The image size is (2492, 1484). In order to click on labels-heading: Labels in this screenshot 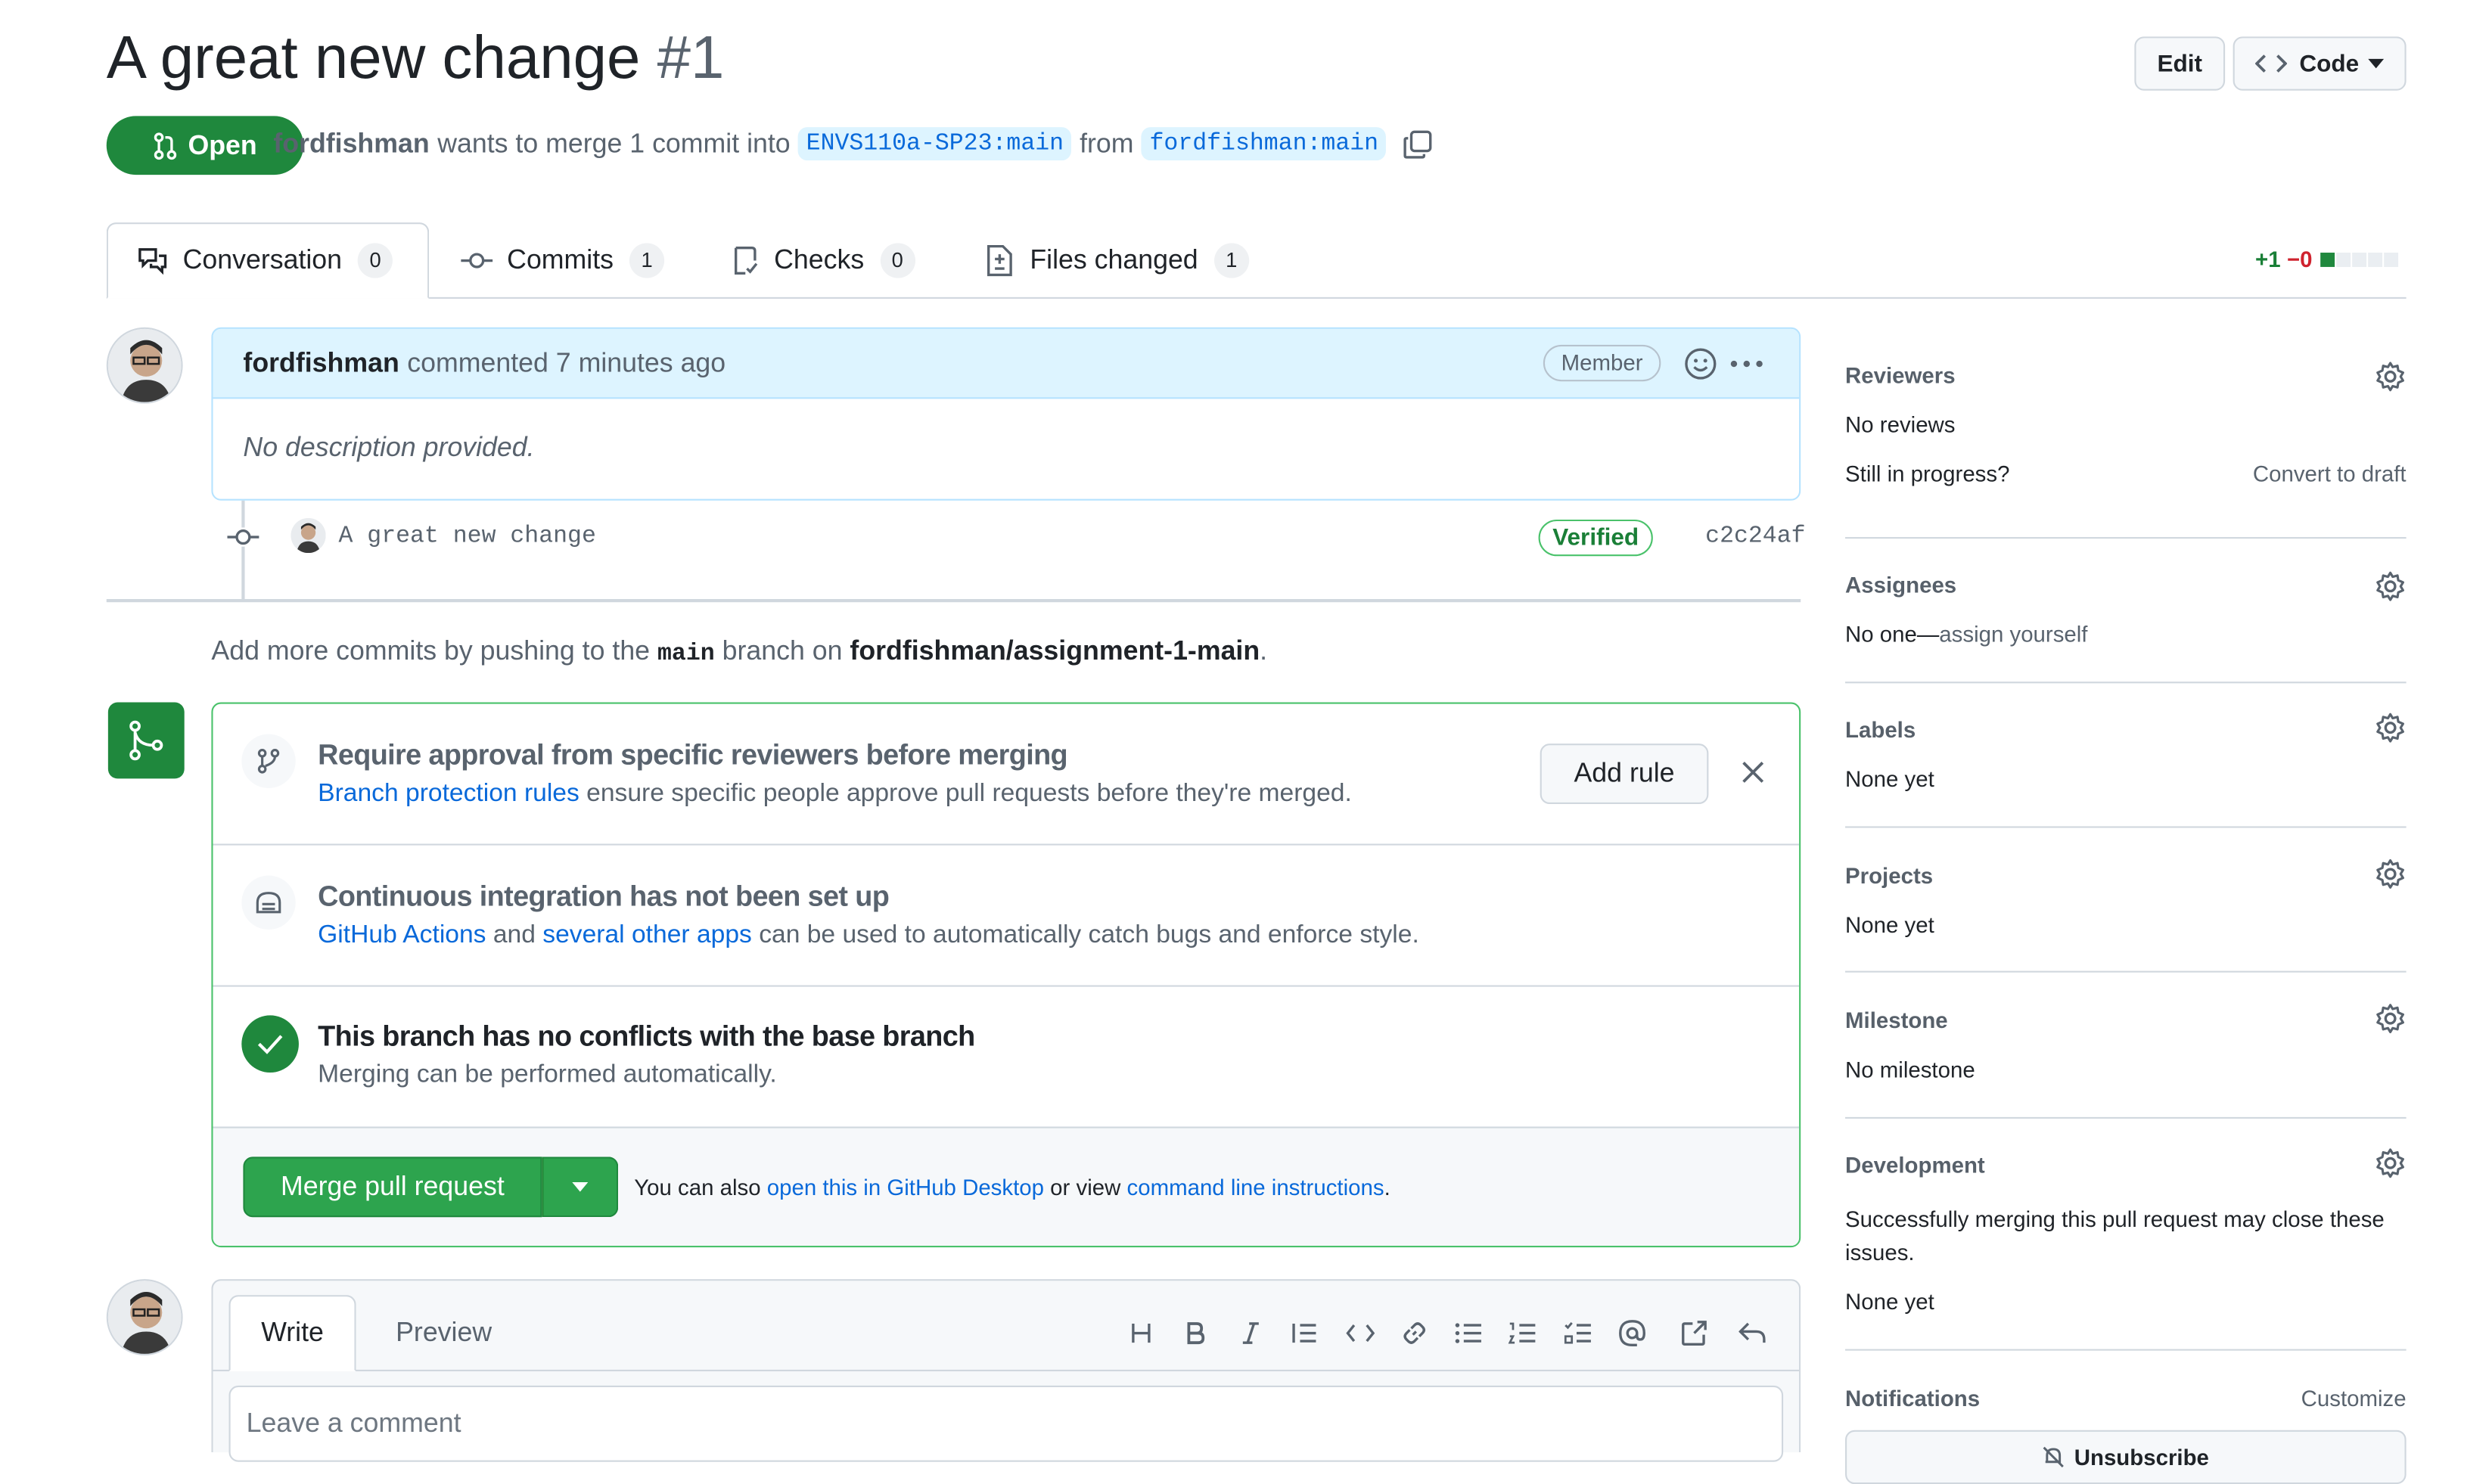, I will do `click(1881, 729)`.